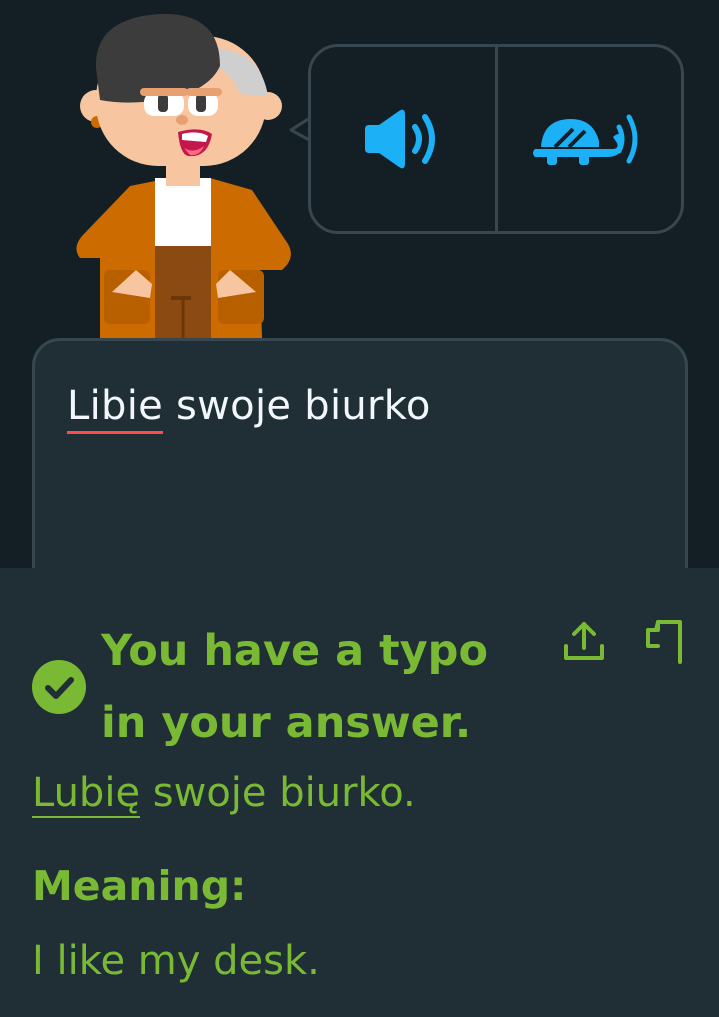 This screenshot has width=719, height=1017. I want to click on meaning-text: I like my desk., so click(176, 961).